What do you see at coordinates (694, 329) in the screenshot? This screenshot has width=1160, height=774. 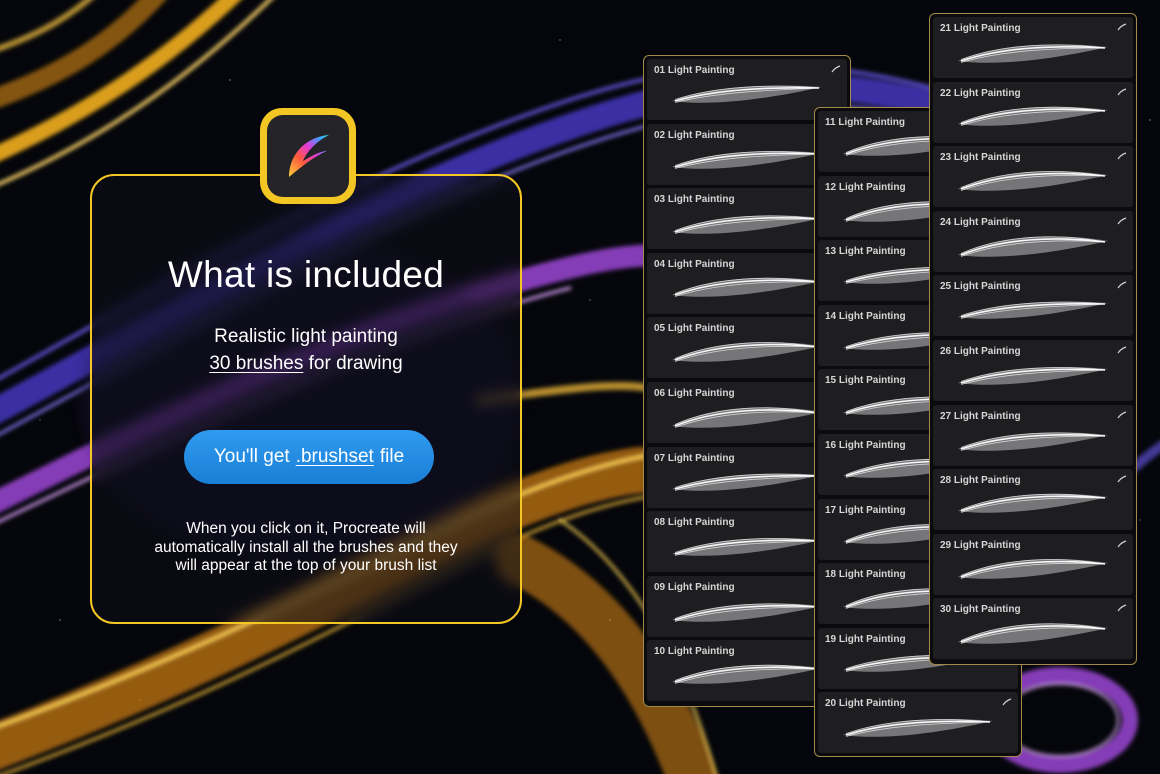 I see `brush-name: 05 Light Painting` at bounding box center [694, 329].